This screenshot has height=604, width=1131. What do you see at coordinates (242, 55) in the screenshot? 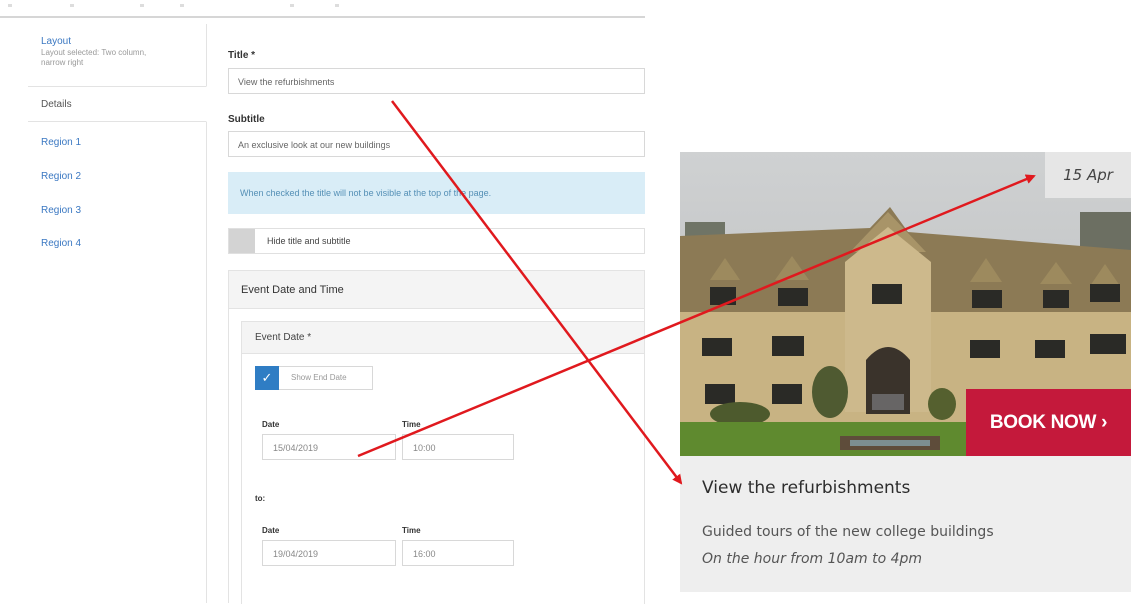
I see `title-label: Title *` at bounding box center [242, 55].